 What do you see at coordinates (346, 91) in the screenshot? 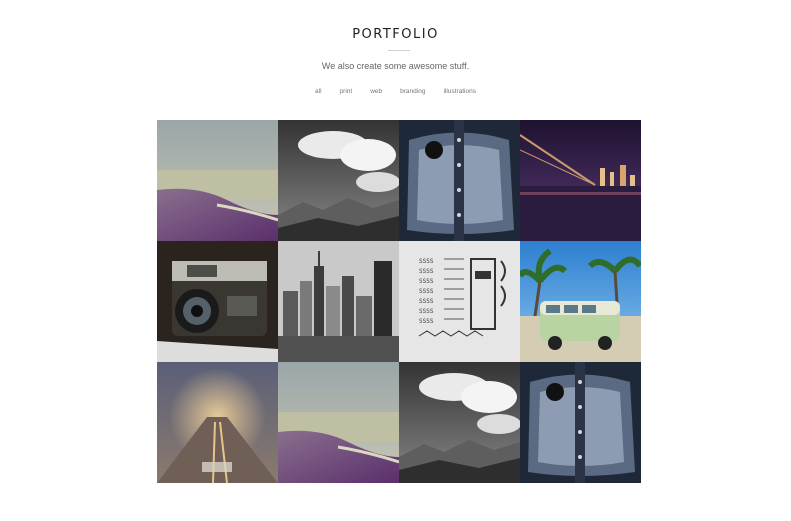
I see `filter-print: print` at bounding box center [346, 91].